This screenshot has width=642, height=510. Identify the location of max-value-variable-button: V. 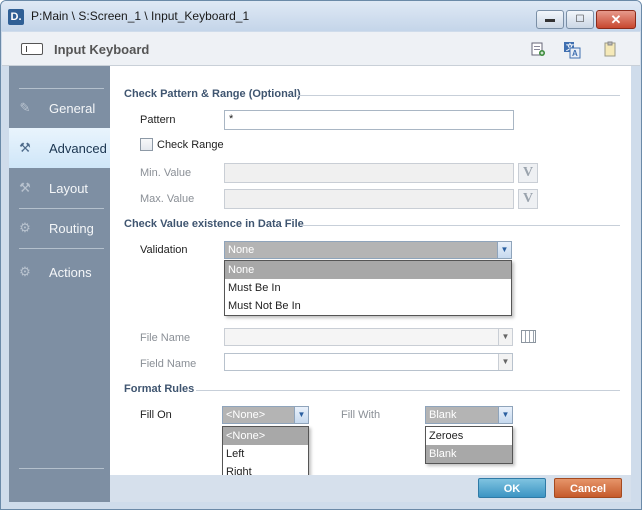
(528, 199).